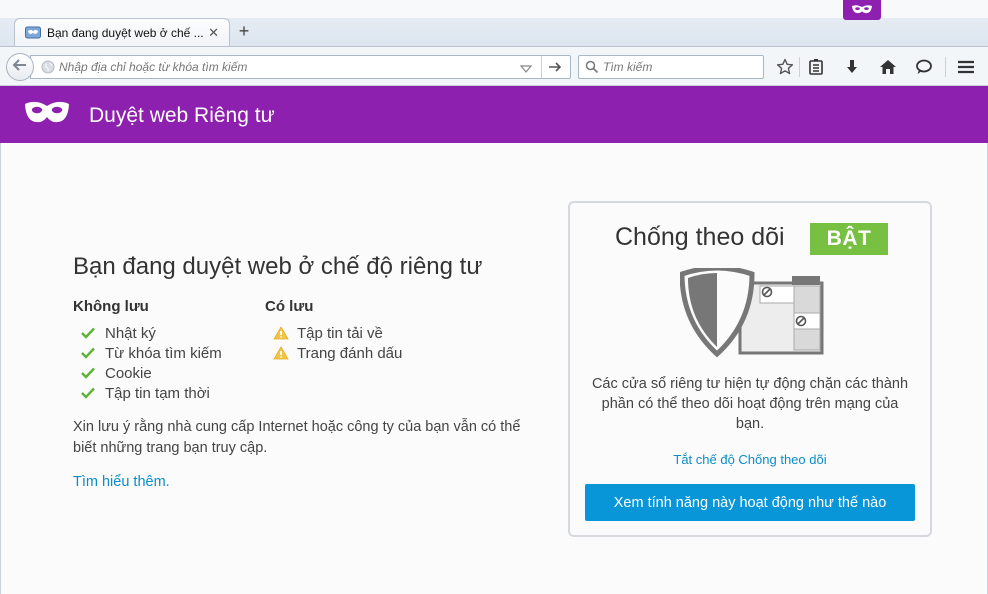  I want to click on private-browsing-header: Duyệt web Riêng tư, so click(494, 114).